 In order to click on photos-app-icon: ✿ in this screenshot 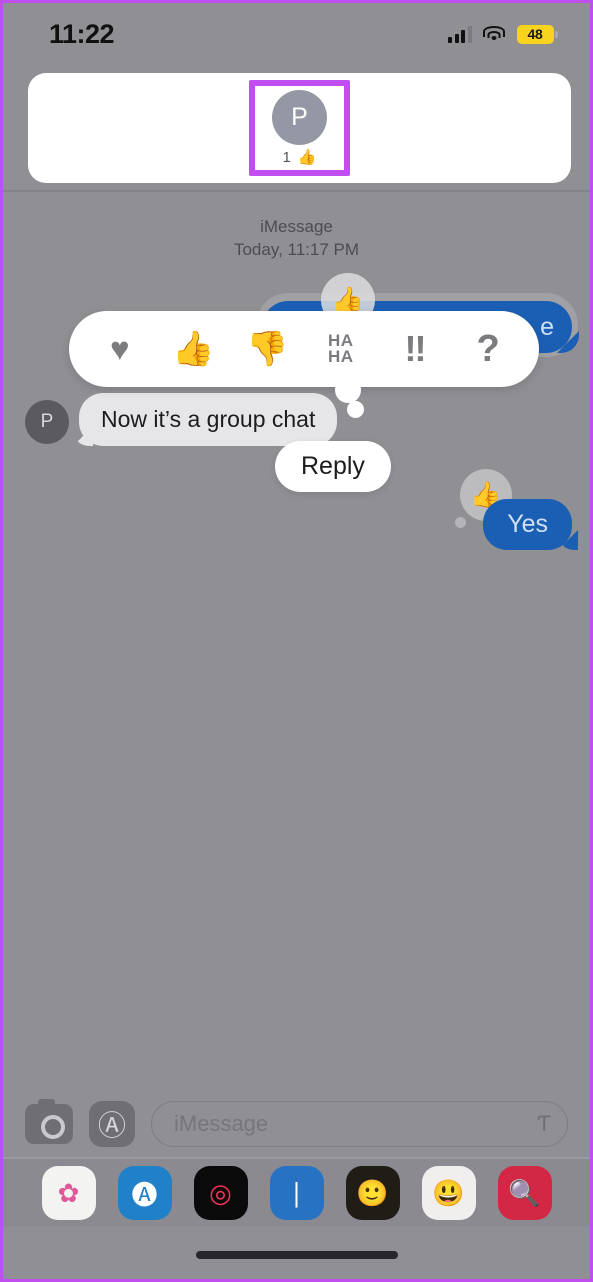, I will do `click(68, 1193)`.